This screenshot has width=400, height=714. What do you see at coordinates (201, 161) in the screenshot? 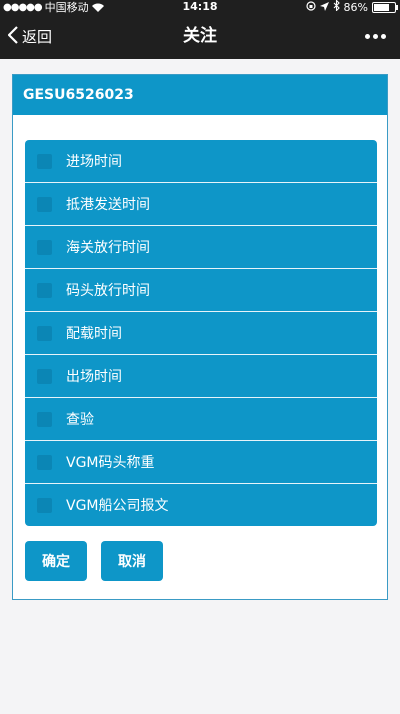
I see `option-entry-time: 进场时间` at bounding box center [201, 161].